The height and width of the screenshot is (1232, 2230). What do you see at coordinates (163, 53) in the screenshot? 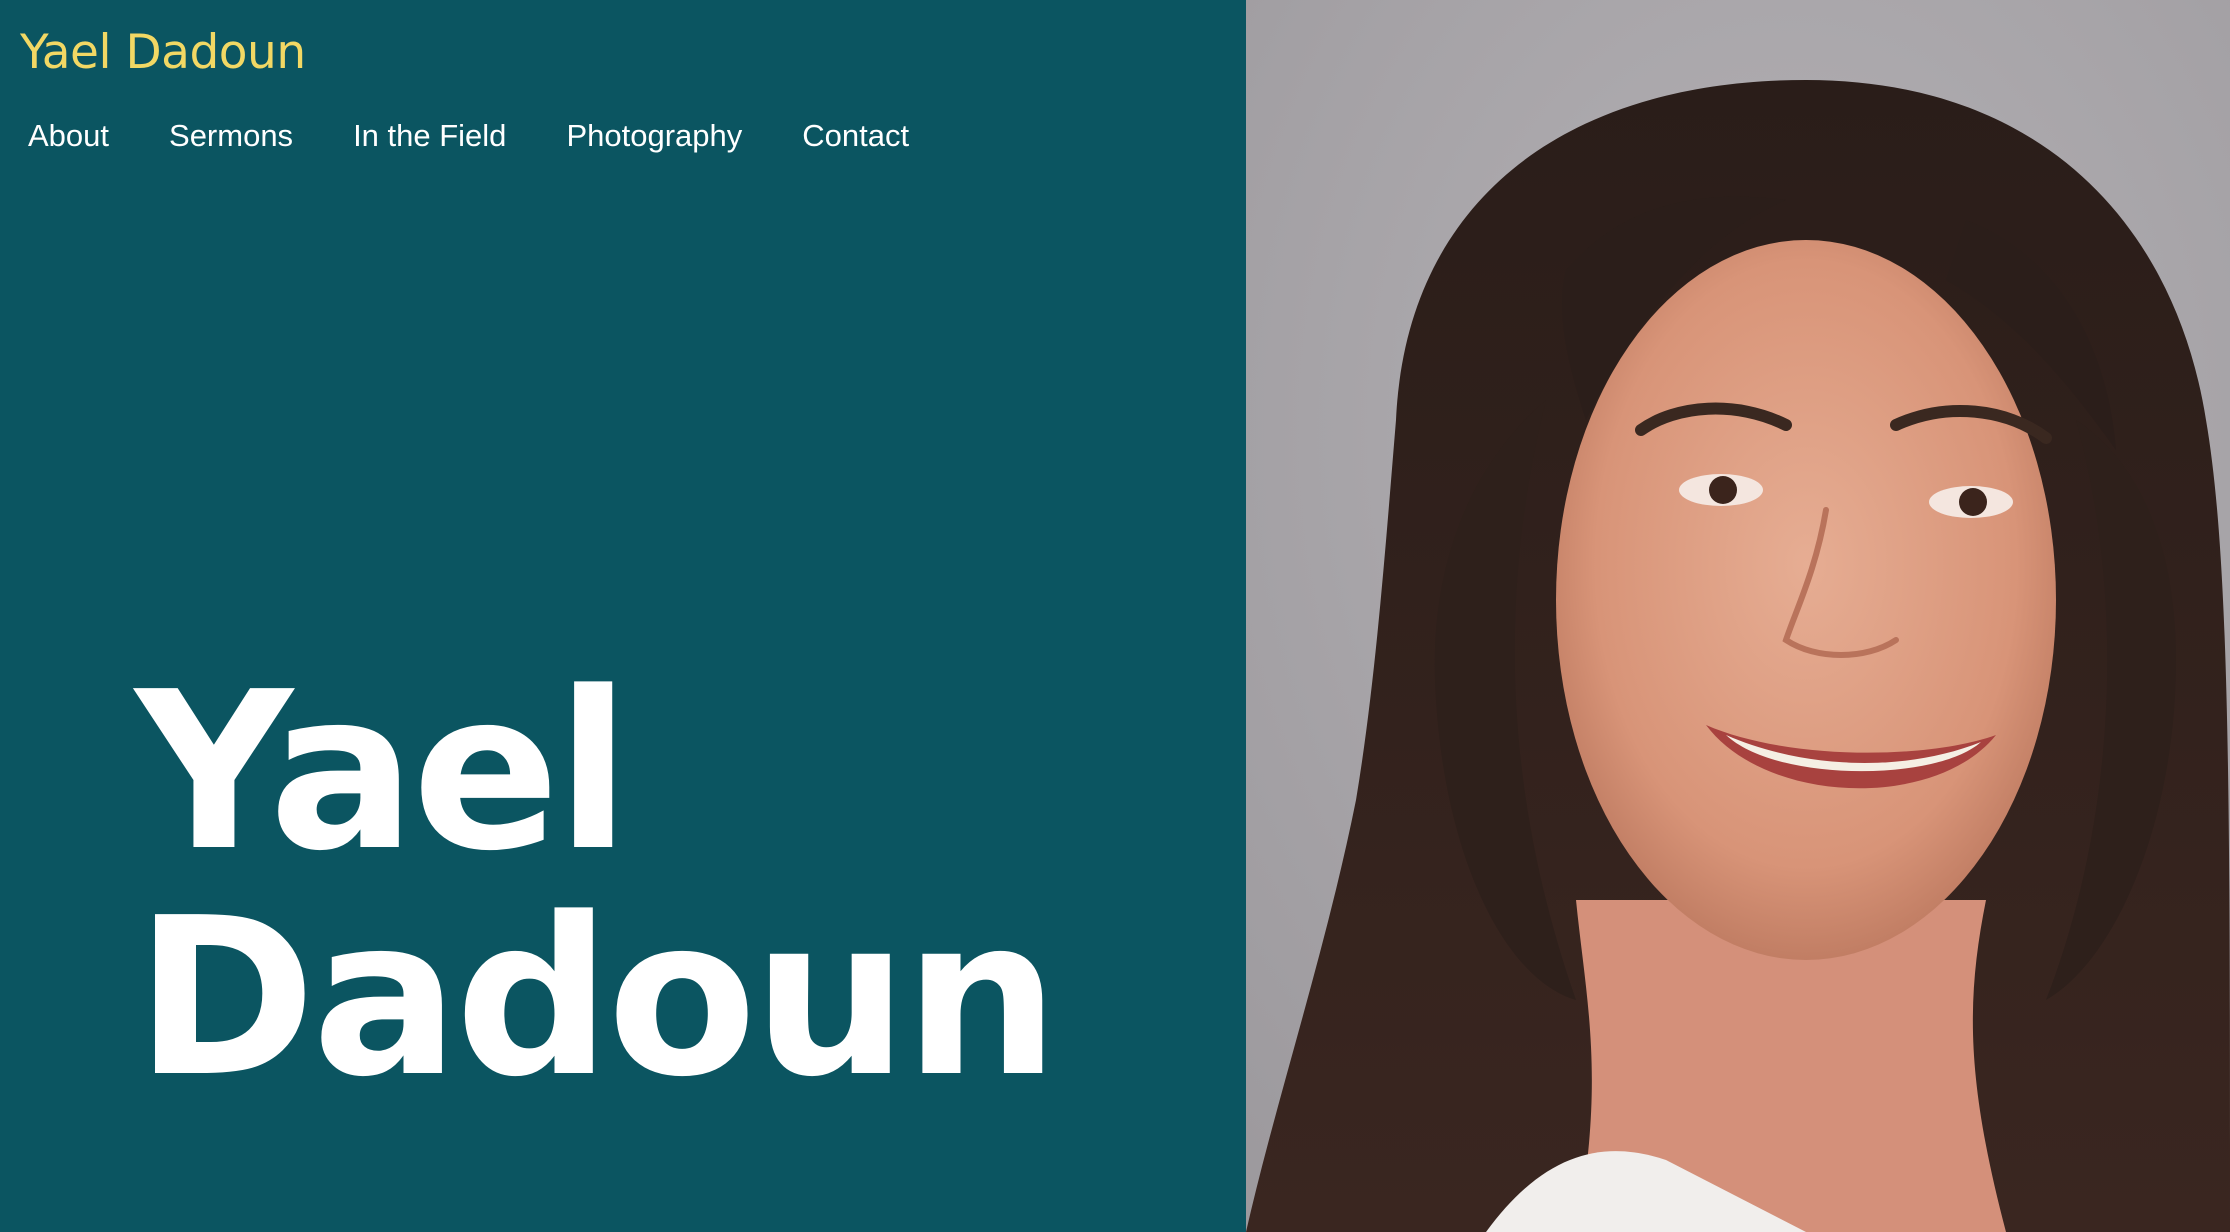
I see `site-title-link: Yael Dadoun` at bounding box center [163, 53].